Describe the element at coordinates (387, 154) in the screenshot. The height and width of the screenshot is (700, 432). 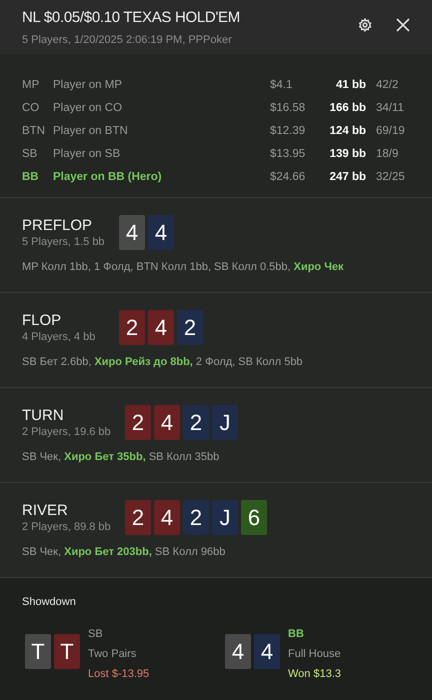
I see `player-stats: 18/9` at that location.